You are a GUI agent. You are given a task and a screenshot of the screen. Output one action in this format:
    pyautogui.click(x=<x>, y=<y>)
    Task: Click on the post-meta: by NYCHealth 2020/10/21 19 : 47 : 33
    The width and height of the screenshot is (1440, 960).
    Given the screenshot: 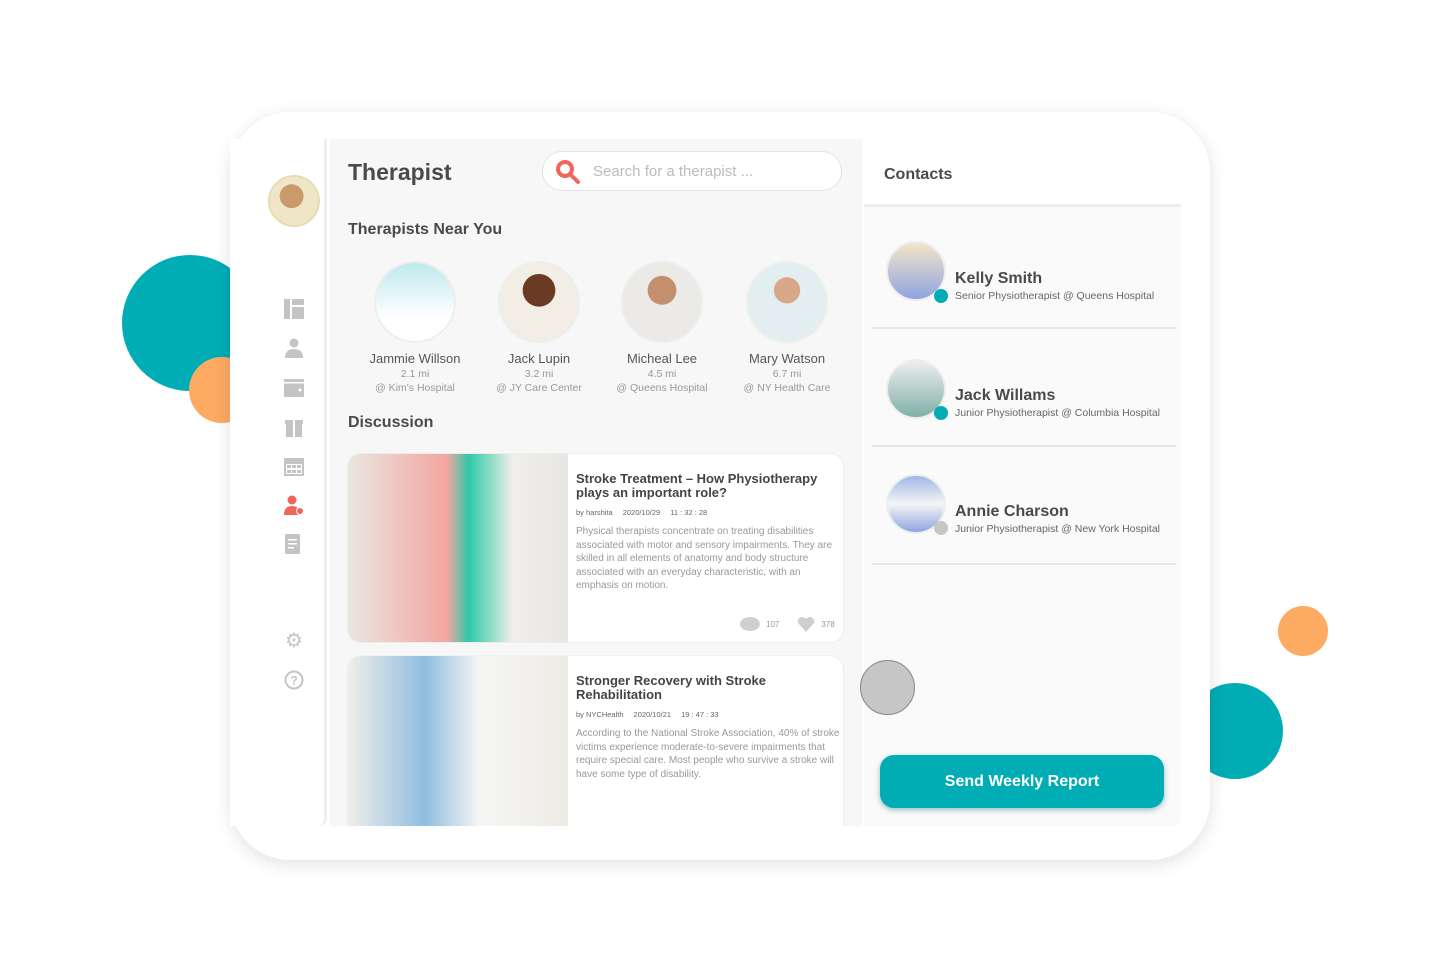 What is the action you would take?
    pyautogui.click(x=708, y=714)
    